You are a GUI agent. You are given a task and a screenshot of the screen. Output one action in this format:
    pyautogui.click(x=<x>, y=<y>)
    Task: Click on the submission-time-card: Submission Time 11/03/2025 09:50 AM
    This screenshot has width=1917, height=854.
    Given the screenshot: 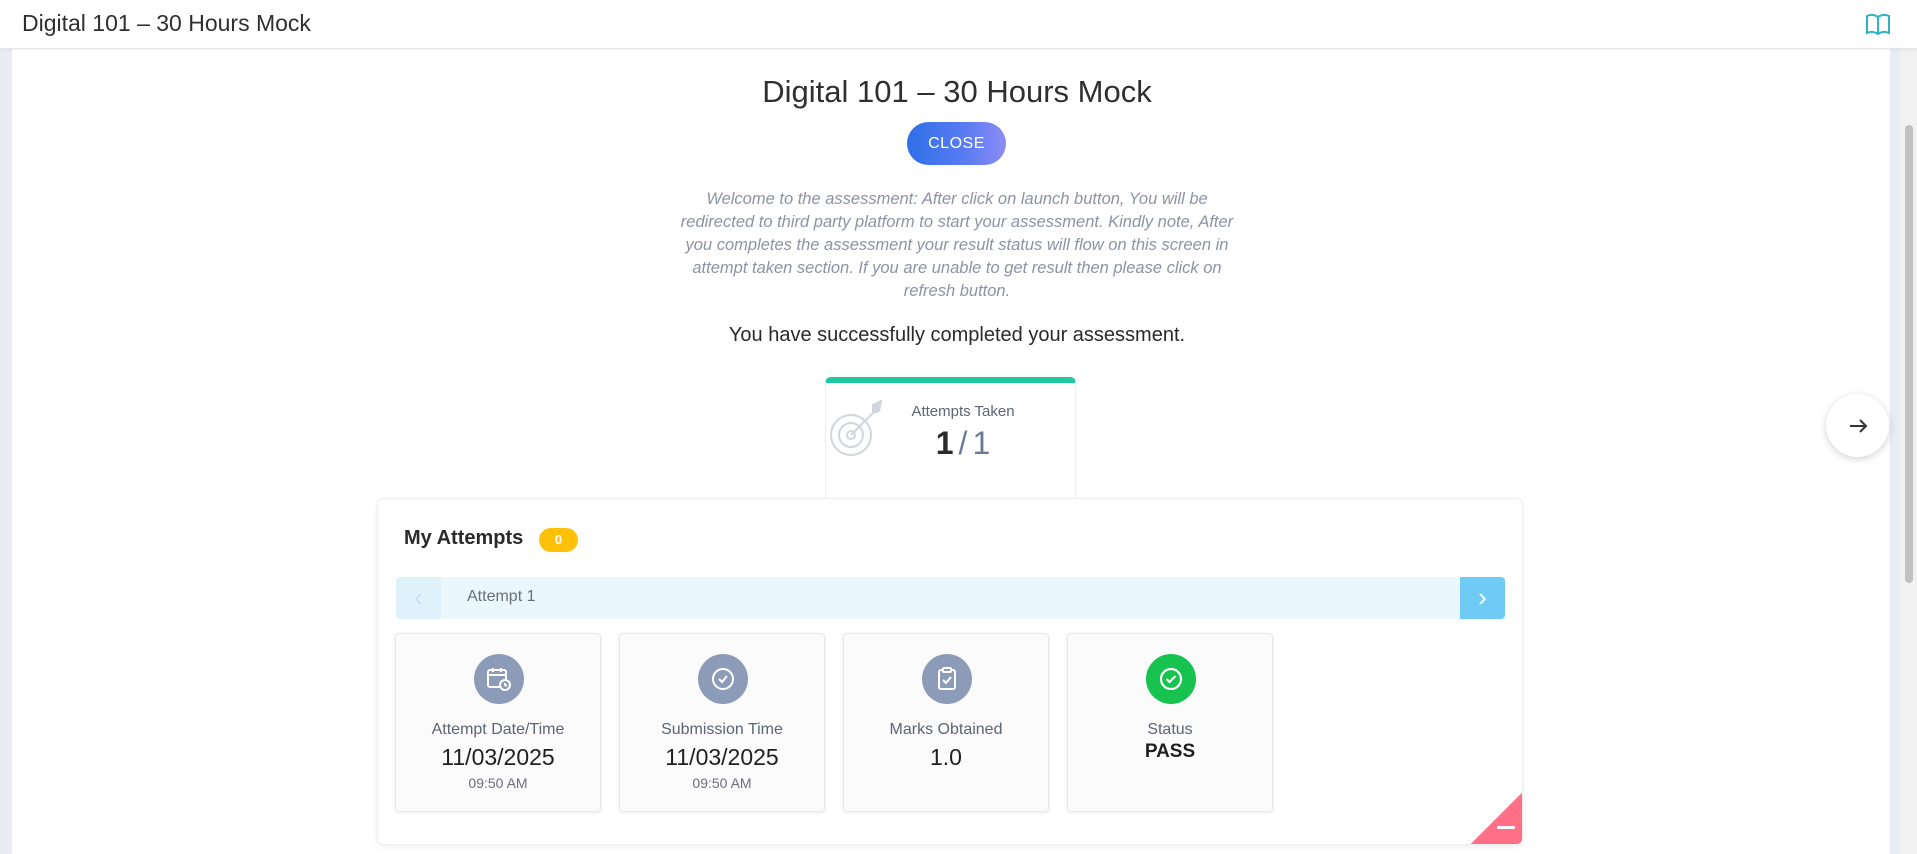 What is the action you would take?
    pyautogui.click(x=722, y=722)
    